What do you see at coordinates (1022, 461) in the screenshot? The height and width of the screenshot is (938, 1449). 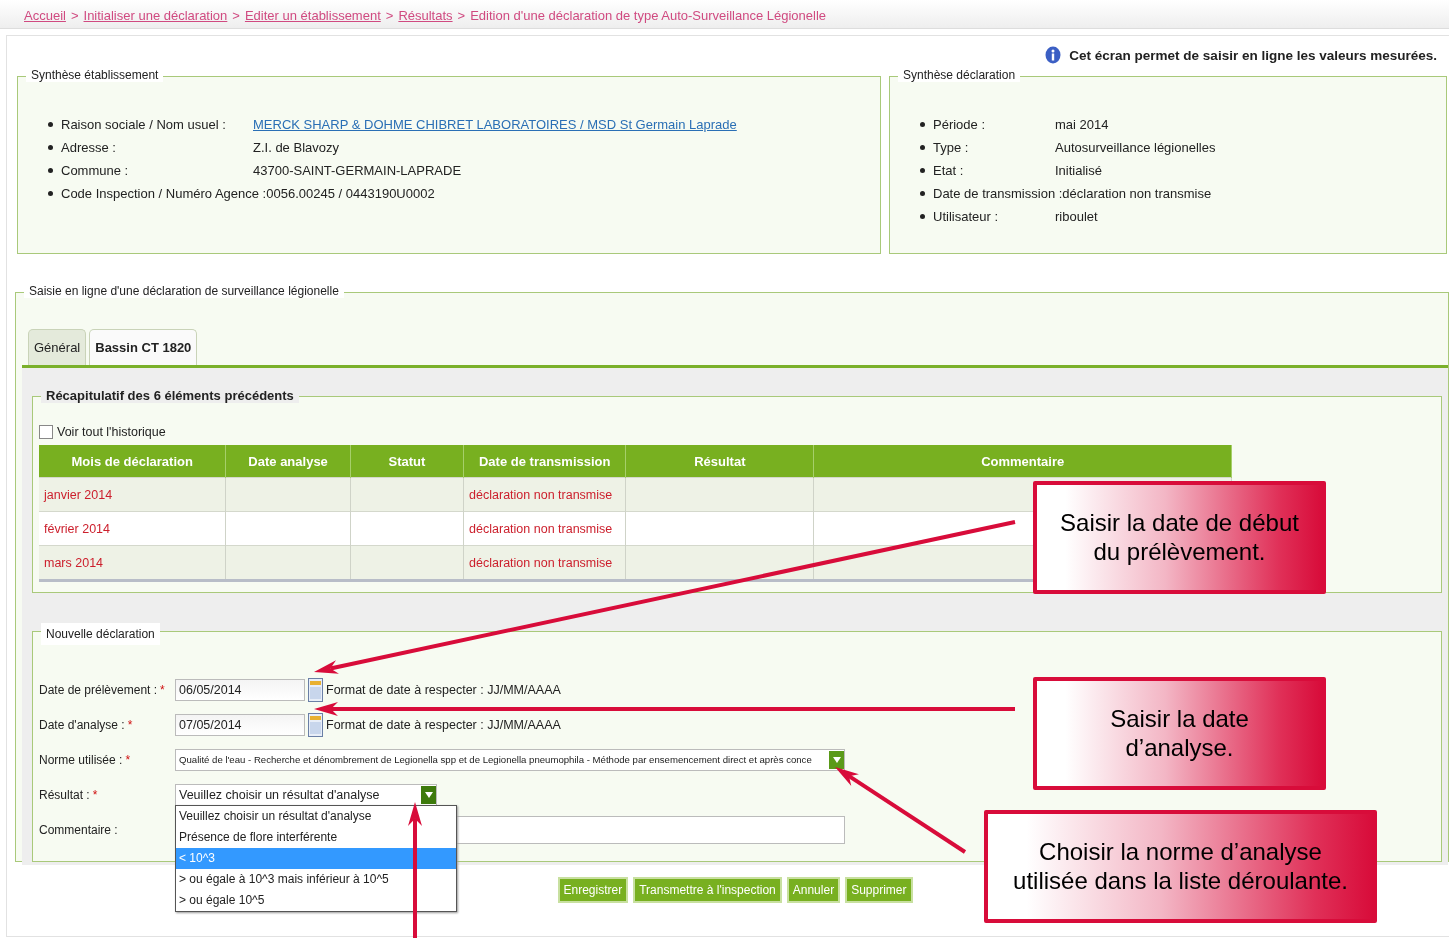 I see `column-header: Commentaire` at bounding box center [1022, 461].